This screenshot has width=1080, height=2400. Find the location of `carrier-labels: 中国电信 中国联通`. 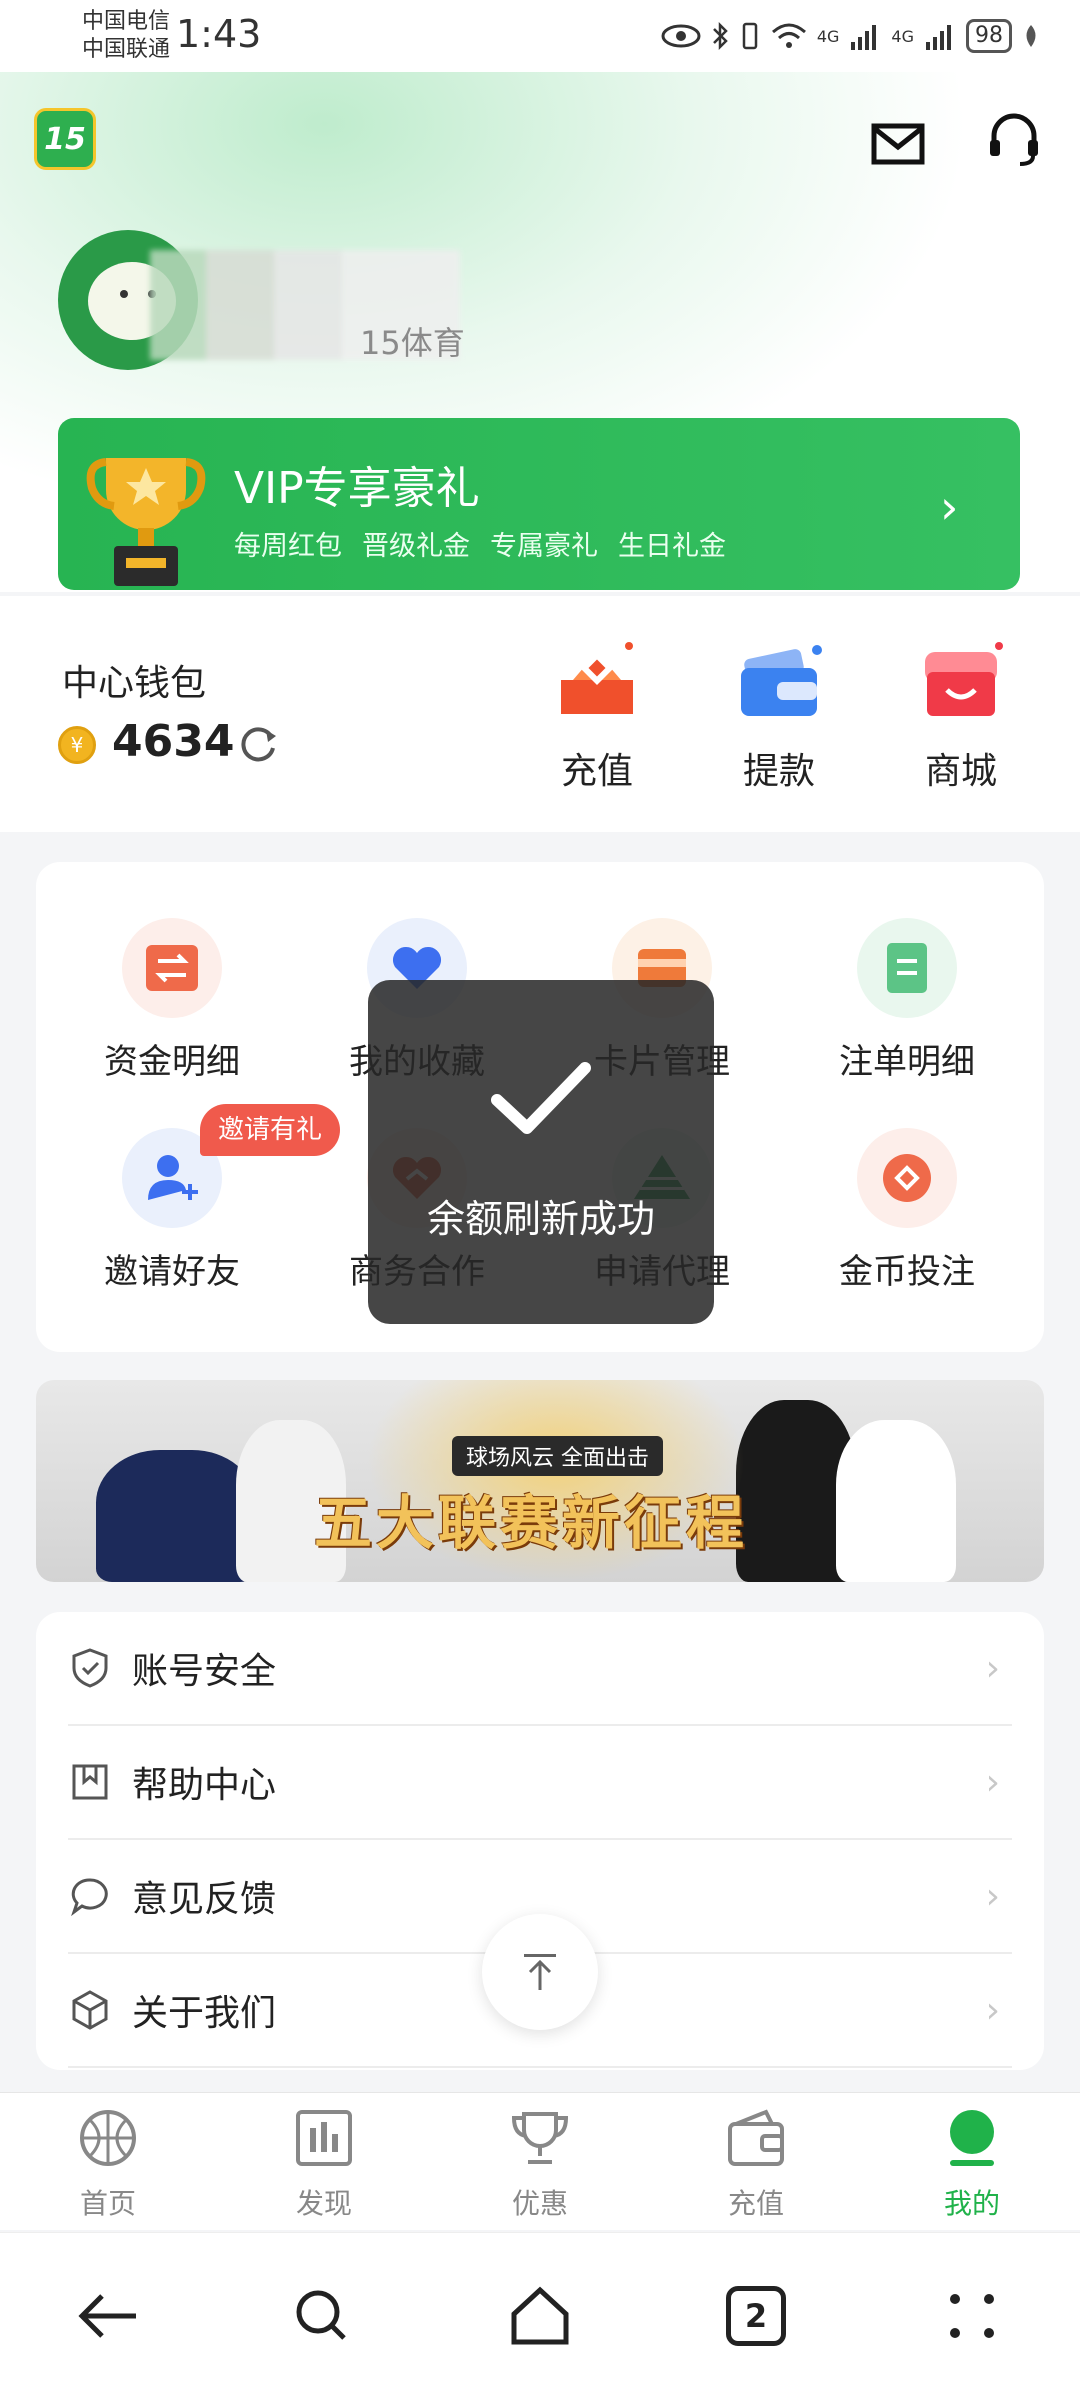

carrier-labels: 中国电信 中国联通 is located at coordinates (126, 36).